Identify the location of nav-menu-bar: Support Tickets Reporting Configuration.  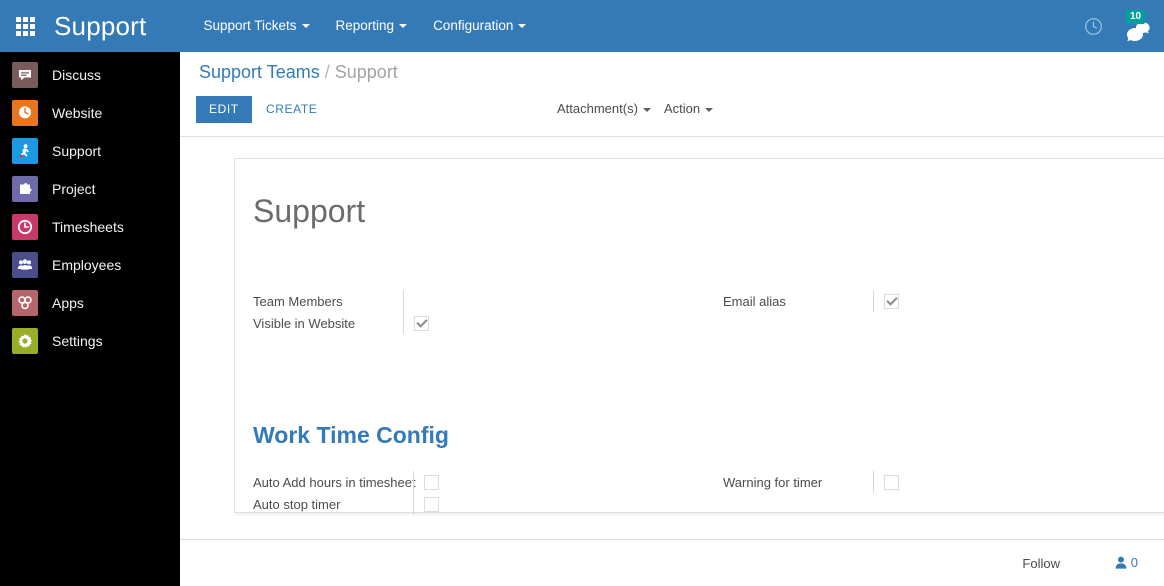
(364, 26).